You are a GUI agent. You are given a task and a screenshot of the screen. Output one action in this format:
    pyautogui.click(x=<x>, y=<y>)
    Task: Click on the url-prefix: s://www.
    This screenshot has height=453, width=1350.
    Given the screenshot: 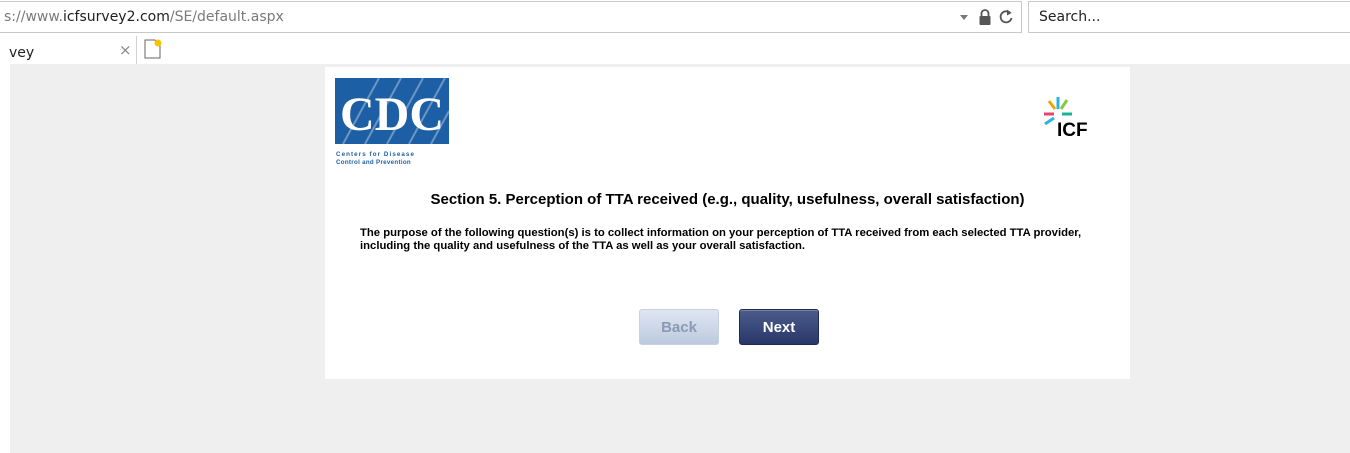 What is the action you would take?
    pyautogui.click(x=33, y=17)
    